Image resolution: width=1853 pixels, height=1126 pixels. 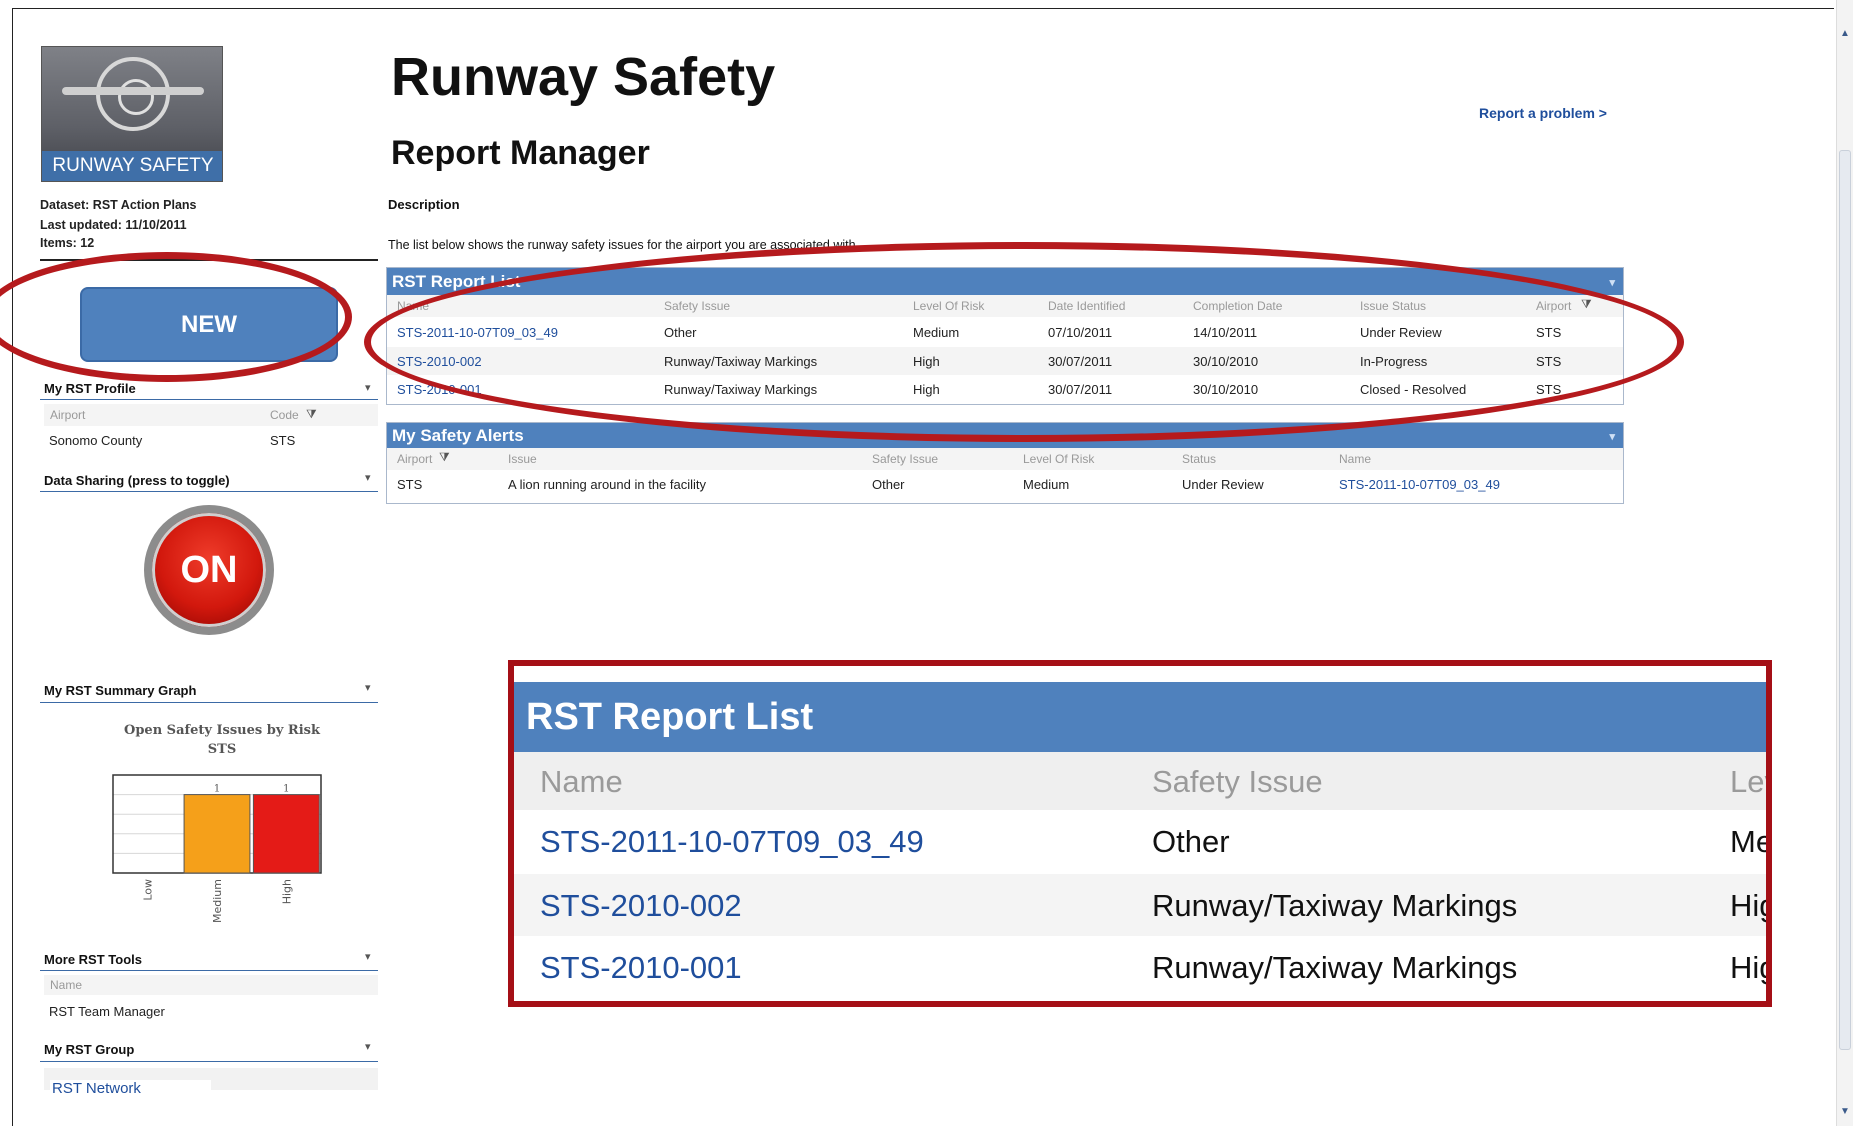 I want to click on tools-collapse-icon: ▾, so click(x=368, y=956).